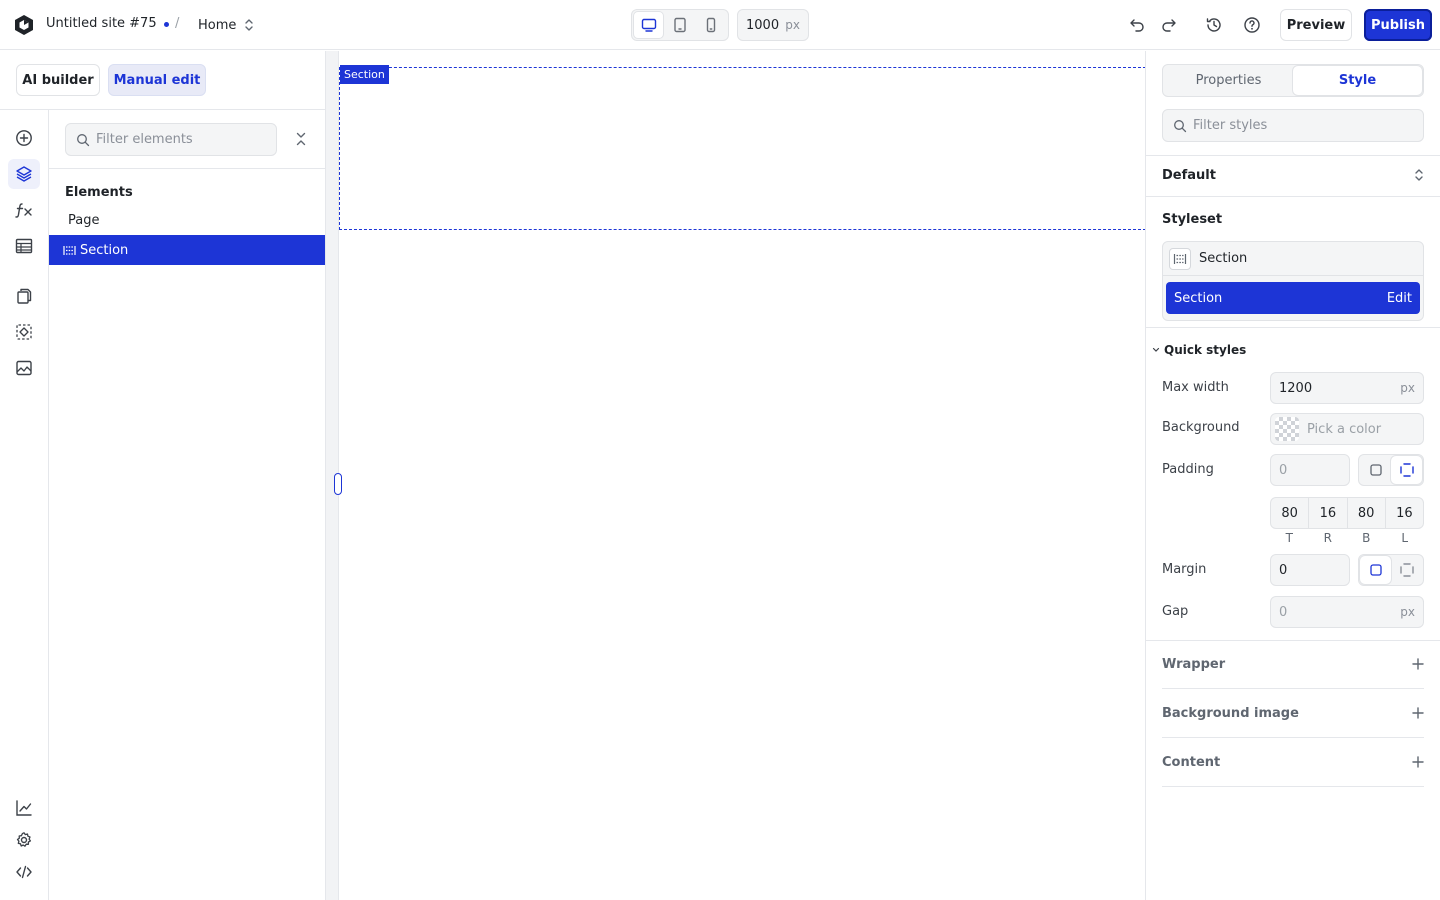 The height and width of the screenshot is (900, 1440). Describe the element at coordinates (58, 80) in the screenshot. I see `ai-builder-tab: AI builder` at that location.